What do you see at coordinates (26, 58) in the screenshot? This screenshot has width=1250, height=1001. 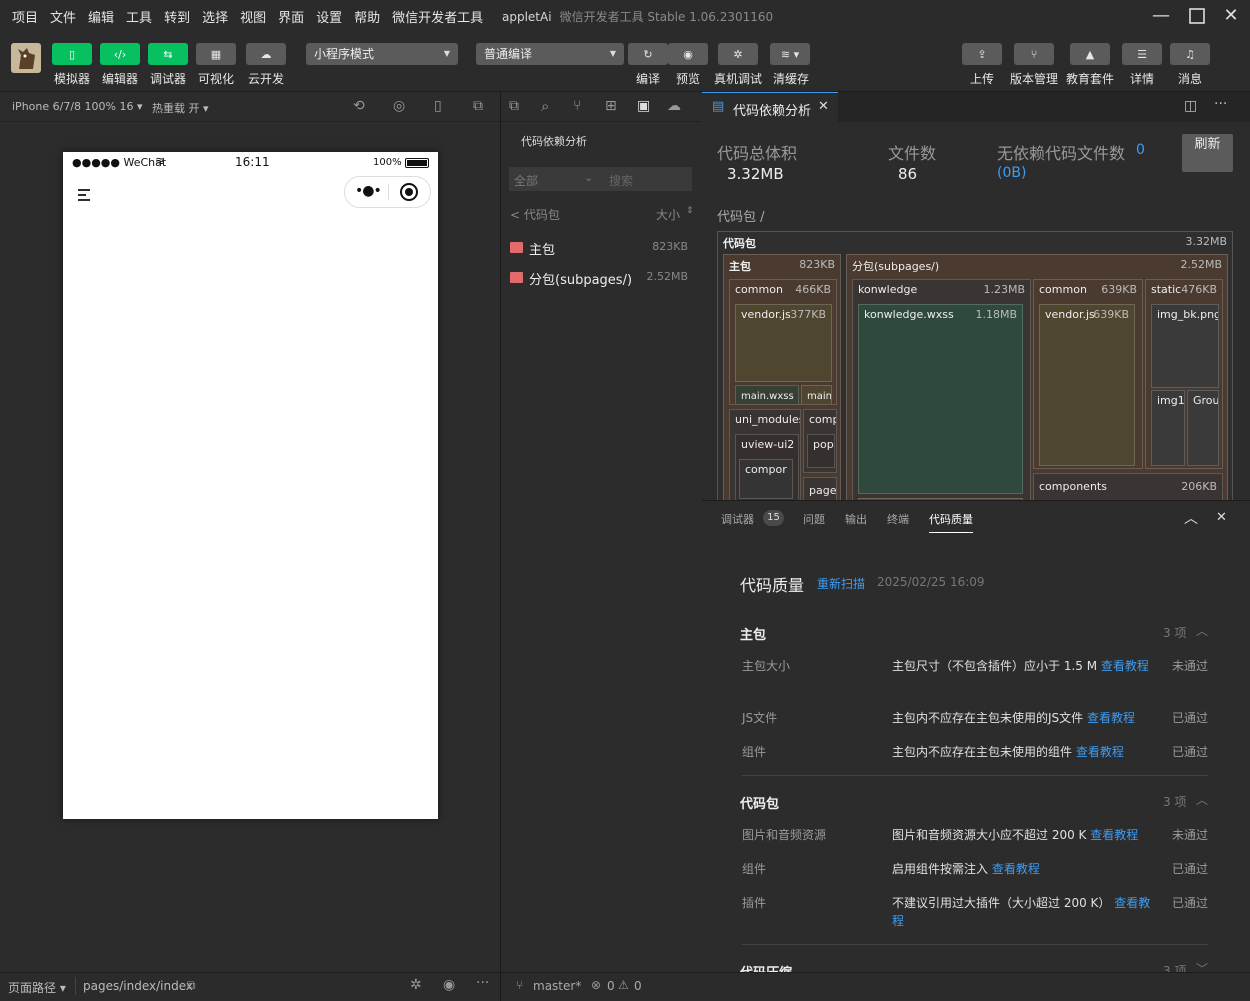 I see `avatar` at bounding box center [26, 58].